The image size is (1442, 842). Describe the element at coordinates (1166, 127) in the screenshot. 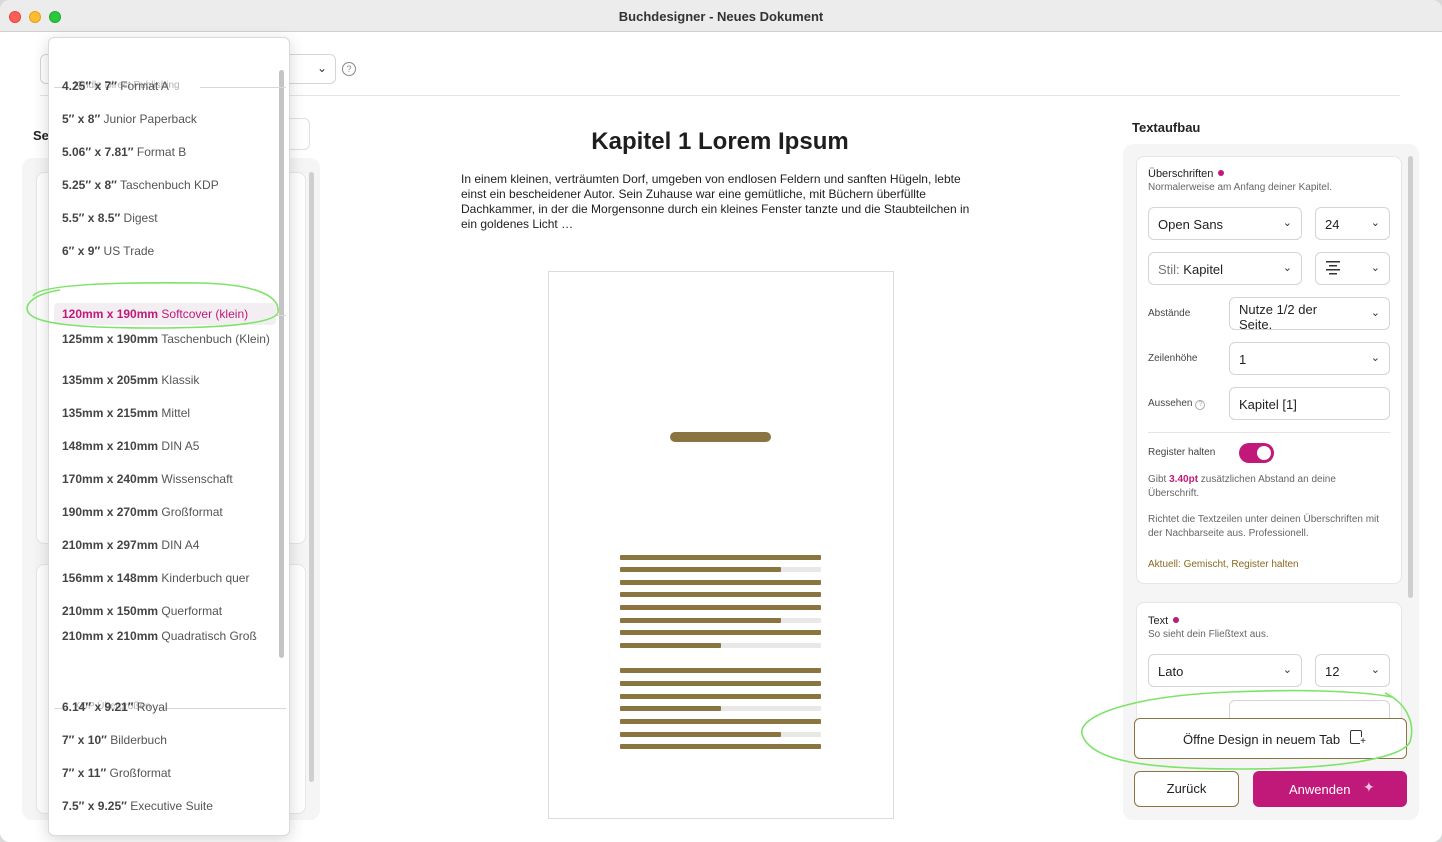

I see `right-panel-title: Textaufbau` at that location.